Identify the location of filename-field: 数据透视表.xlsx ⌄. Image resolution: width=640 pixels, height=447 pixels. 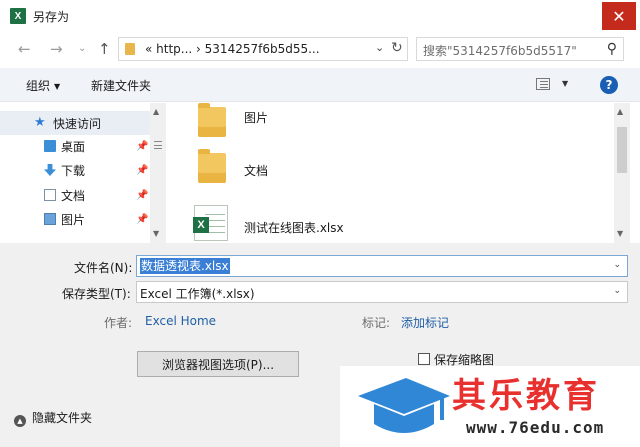
(382, 266).